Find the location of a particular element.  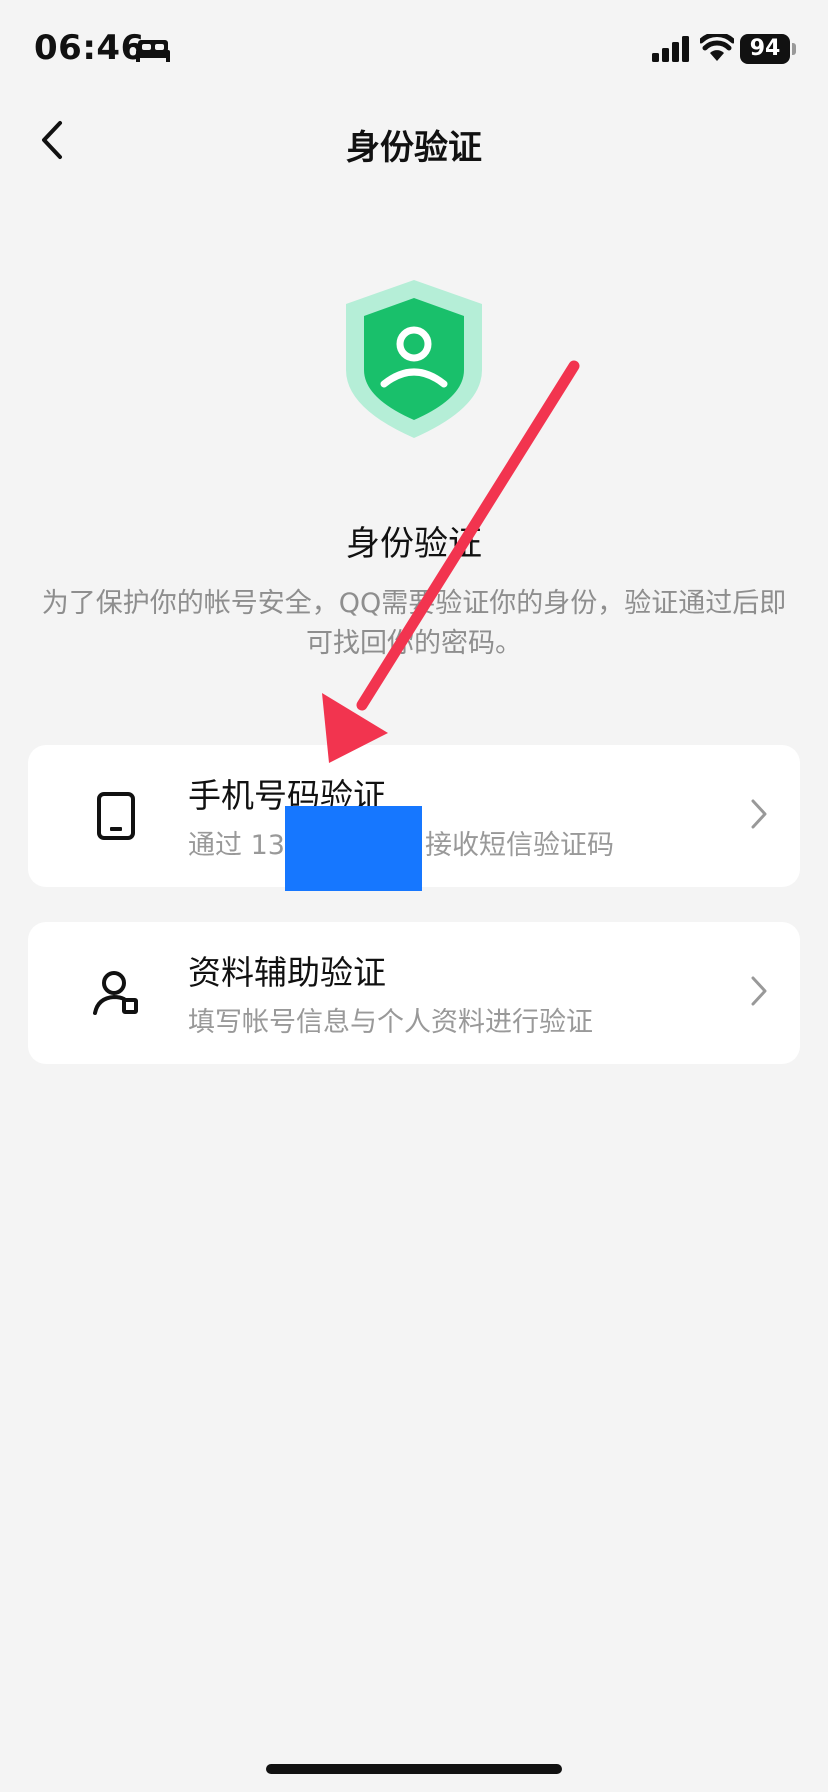

sleep-icon is located at coordinates (153, 52).